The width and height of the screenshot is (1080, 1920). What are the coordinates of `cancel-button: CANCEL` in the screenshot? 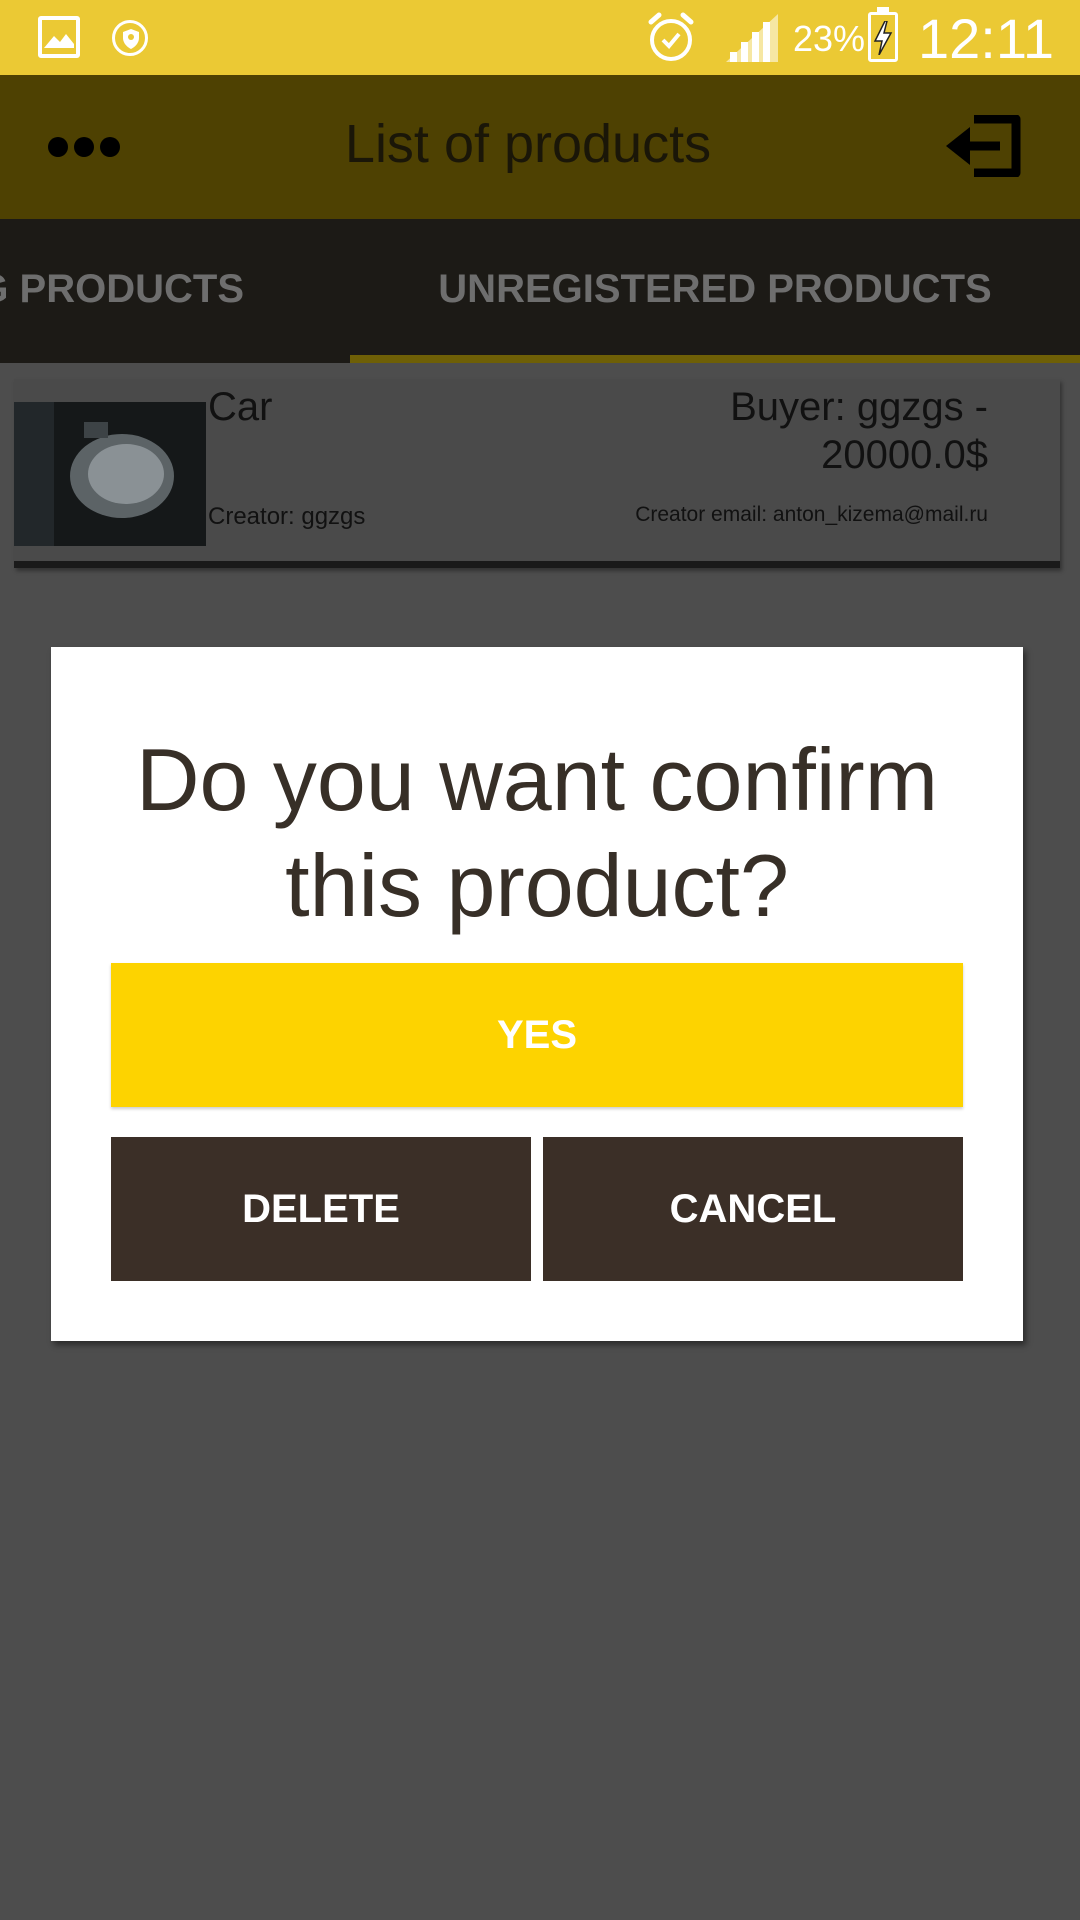 It's located at (753, 1209).